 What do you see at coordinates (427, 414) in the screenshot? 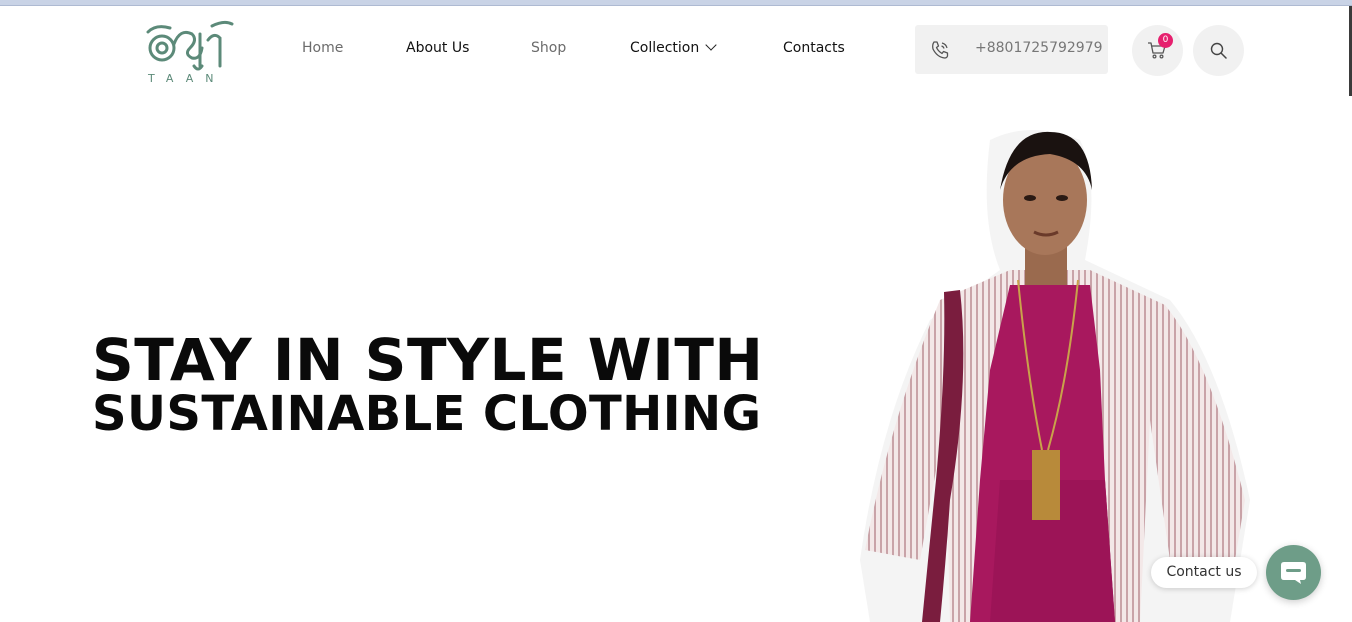
I see `hero-heading-line2: SUSTAINABLE CLOTHING` at bounding box center [427, 414].